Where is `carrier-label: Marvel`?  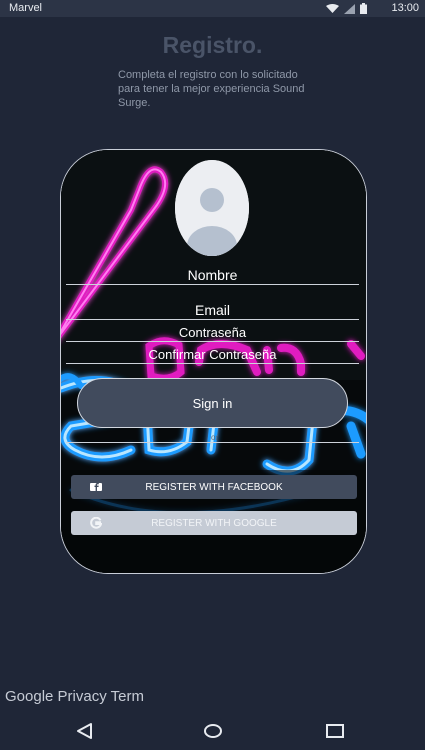 carrier-label: Marvel is located at coordinates (26, 8).